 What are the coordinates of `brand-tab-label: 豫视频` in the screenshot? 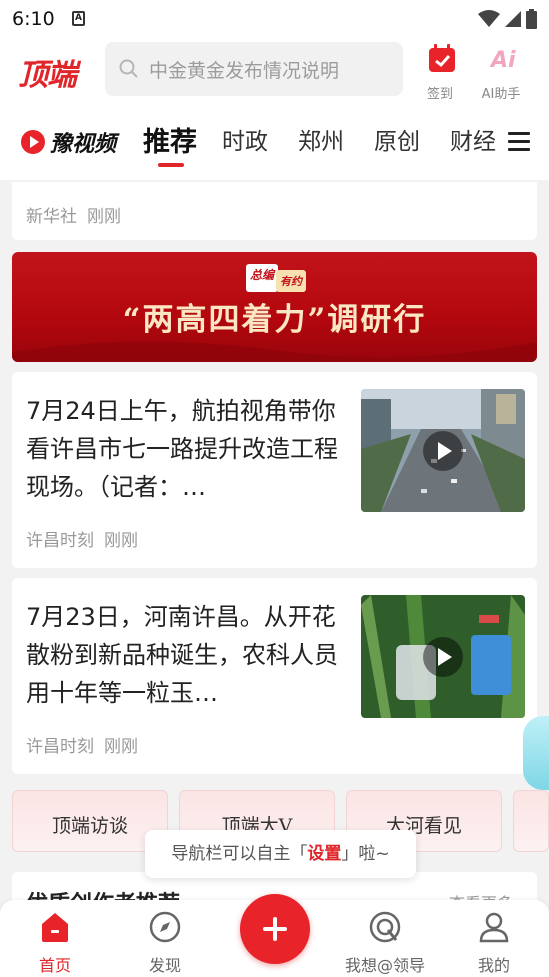 It's located at (83, 144).